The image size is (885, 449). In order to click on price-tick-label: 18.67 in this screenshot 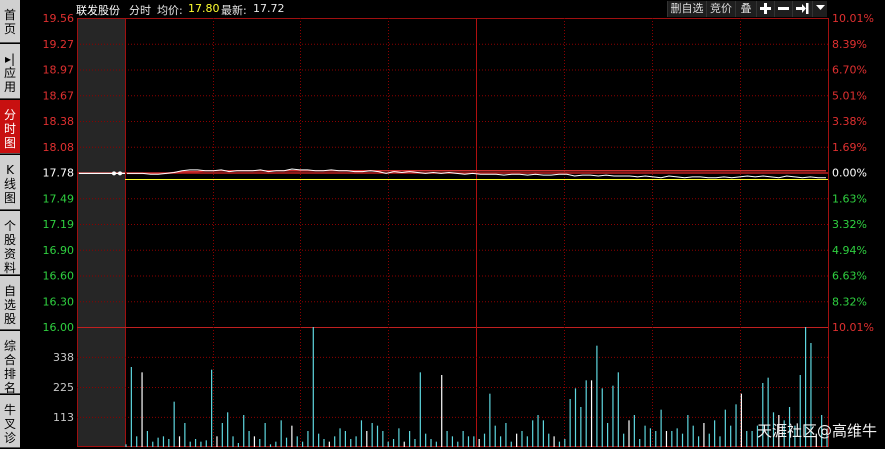, I will do `click(59, 95)`.